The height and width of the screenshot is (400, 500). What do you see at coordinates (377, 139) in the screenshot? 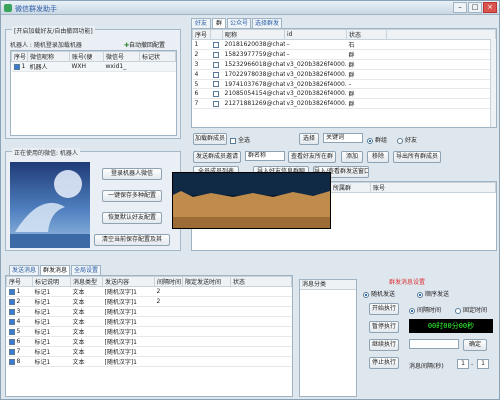
I see `radio-group-option: 群组` at bounding box center [377, 139].